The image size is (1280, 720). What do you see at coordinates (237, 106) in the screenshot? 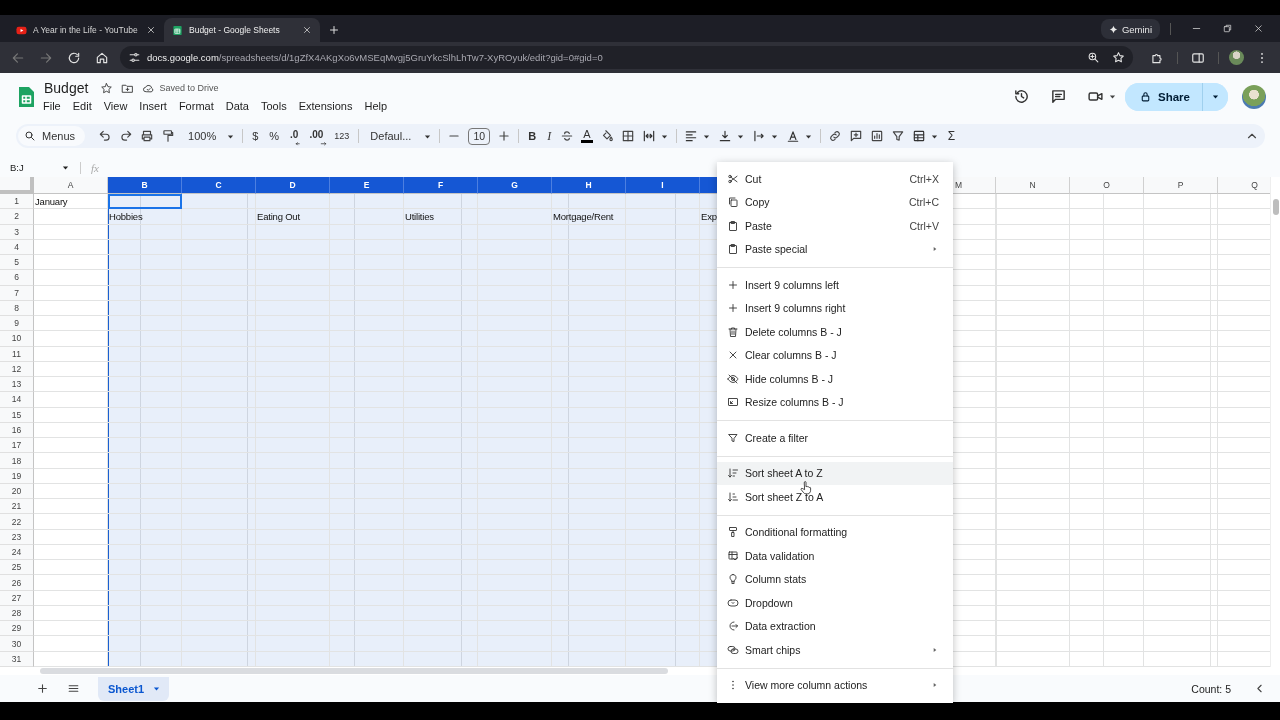
I see `menu-item: Data` at bounding box center [237, 106].